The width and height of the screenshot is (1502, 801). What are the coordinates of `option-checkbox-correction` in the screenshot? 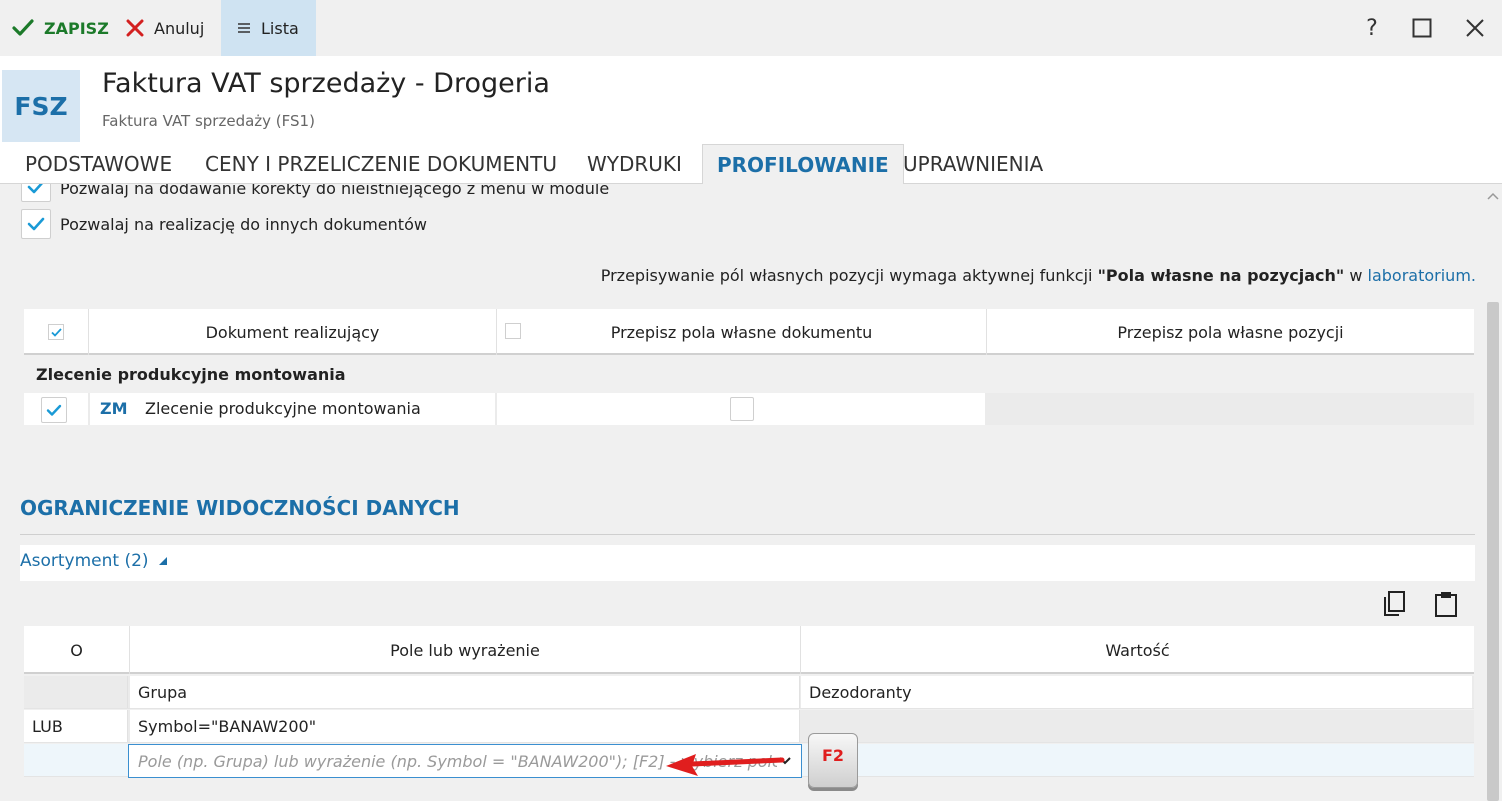 It's located at (36, 193).